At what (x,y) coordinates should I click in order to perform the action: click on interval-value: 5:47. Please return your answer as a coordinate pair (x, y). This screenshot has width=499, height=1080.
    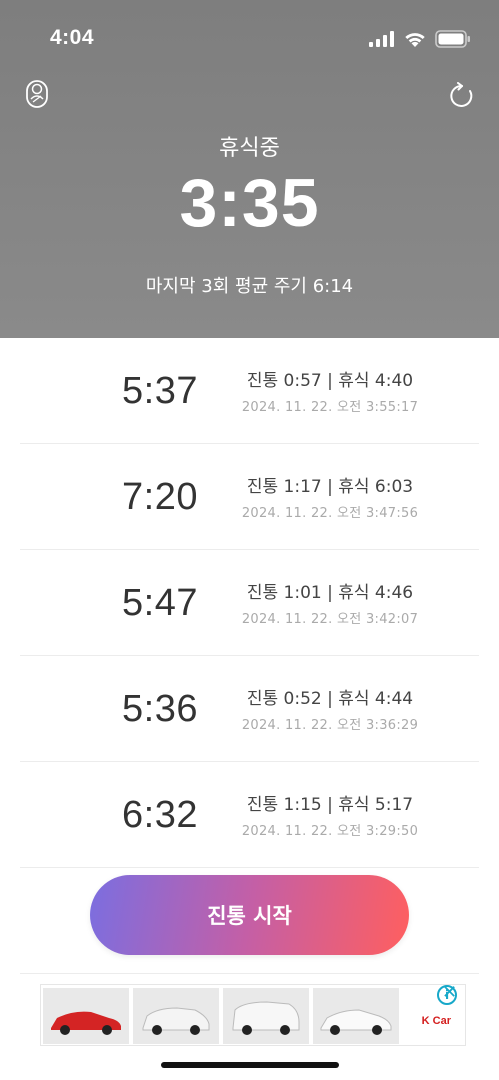
    Looking at the image, I should click on (160, 602).